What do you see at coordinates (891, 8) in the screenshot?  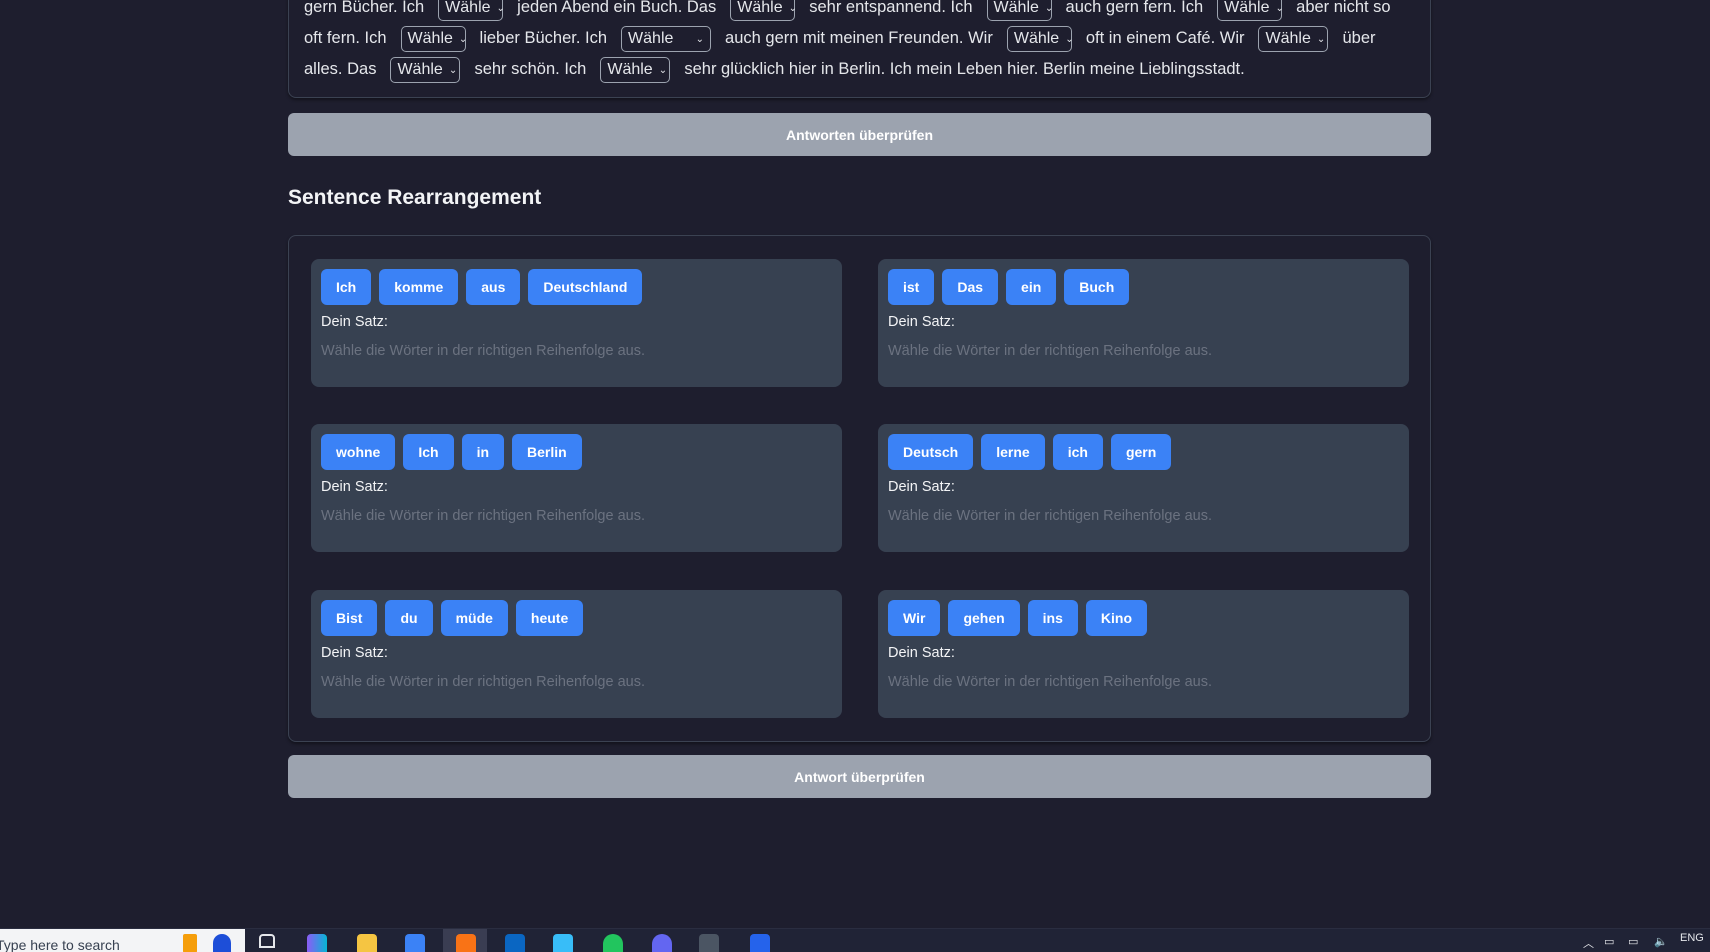 I see `cloze-text: sehr entspannend. Ich` at bounding box center [891, 8].